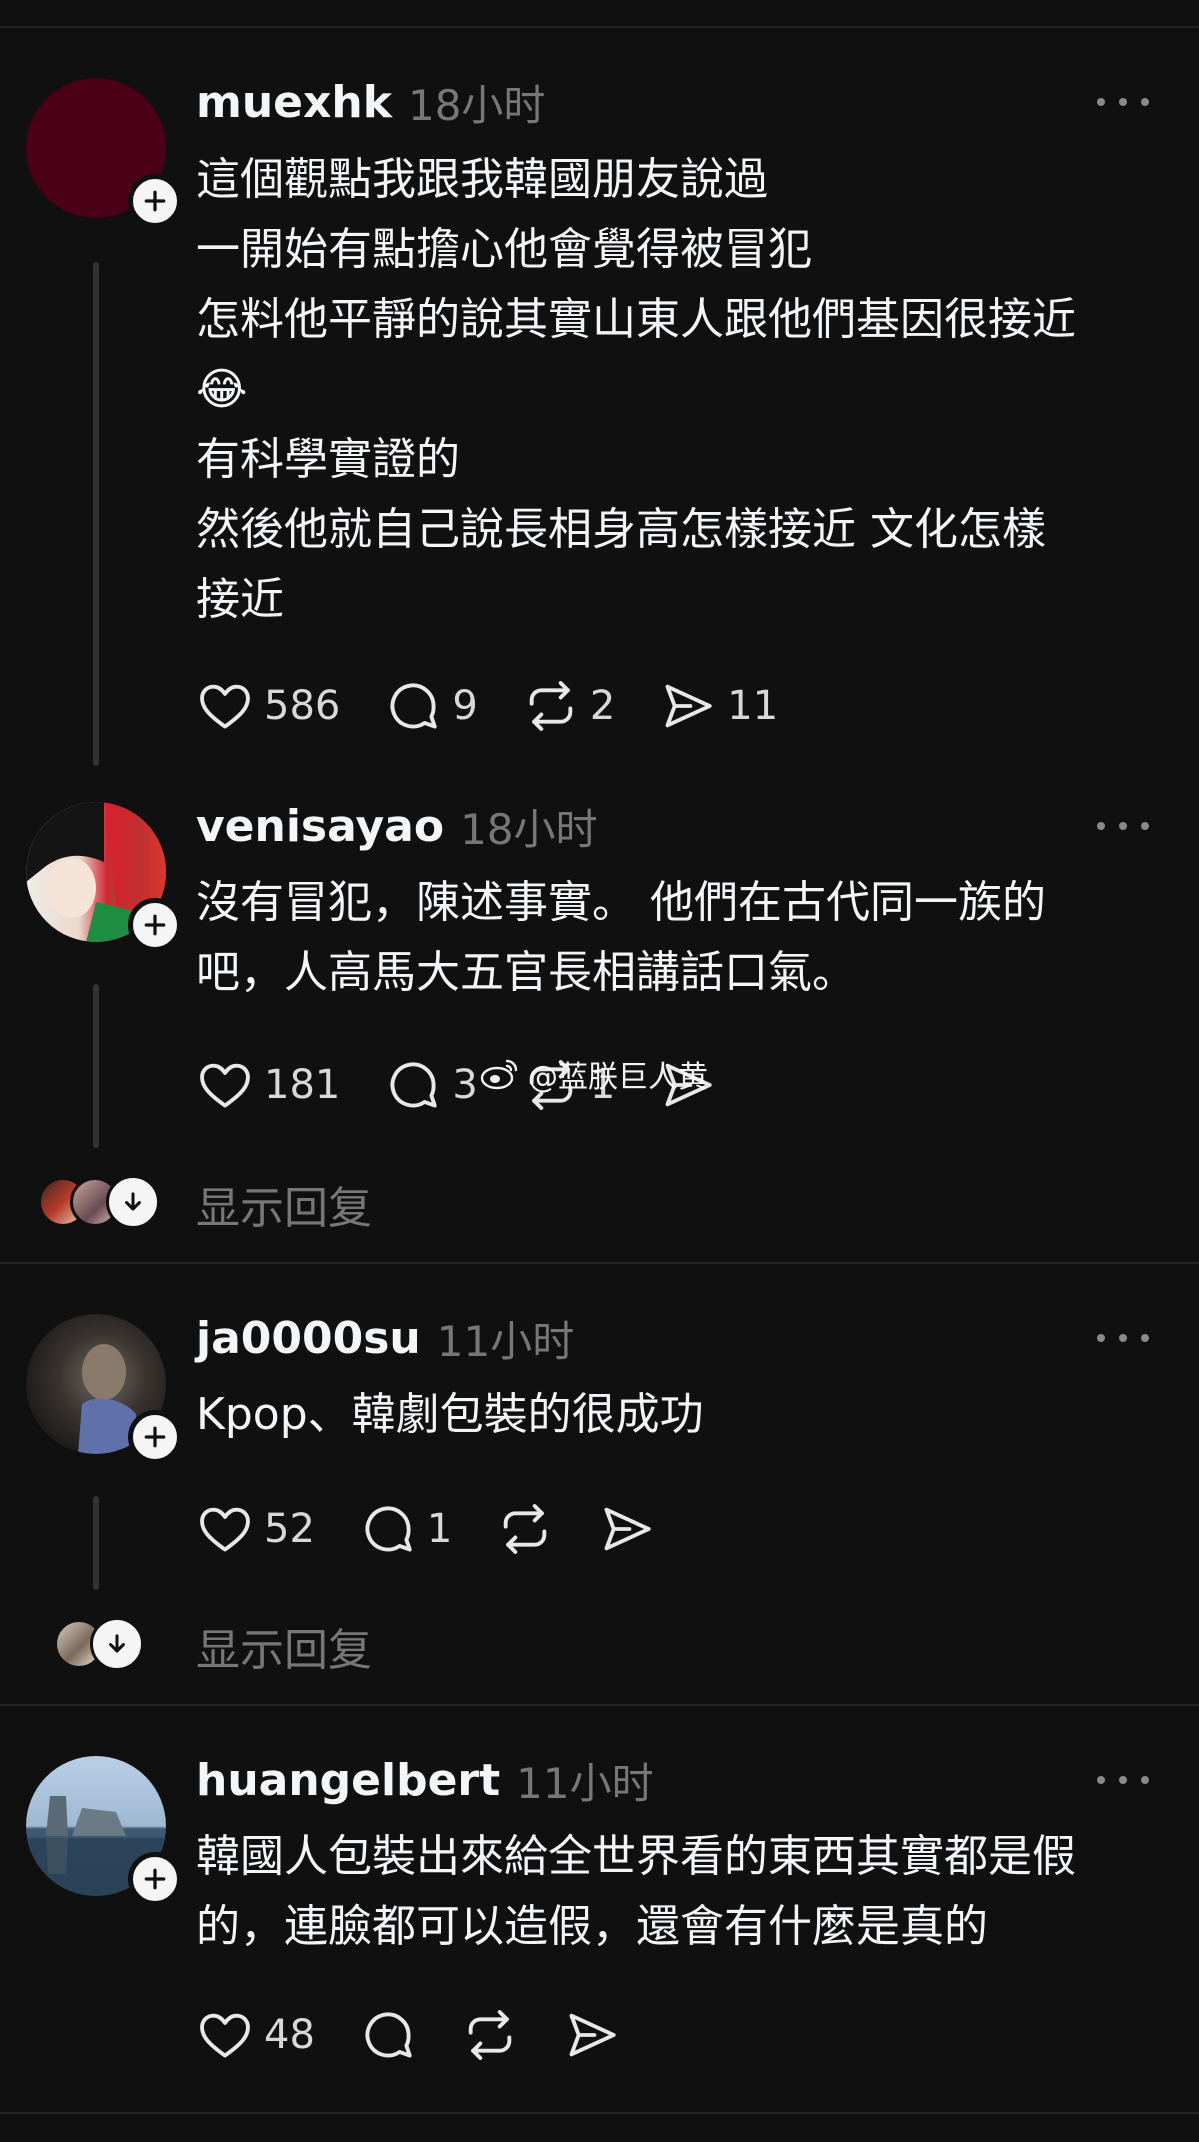 The width and height of the screenshot is (1199, 2142). I want to click on comment-count: 1, so click(439, 1529).